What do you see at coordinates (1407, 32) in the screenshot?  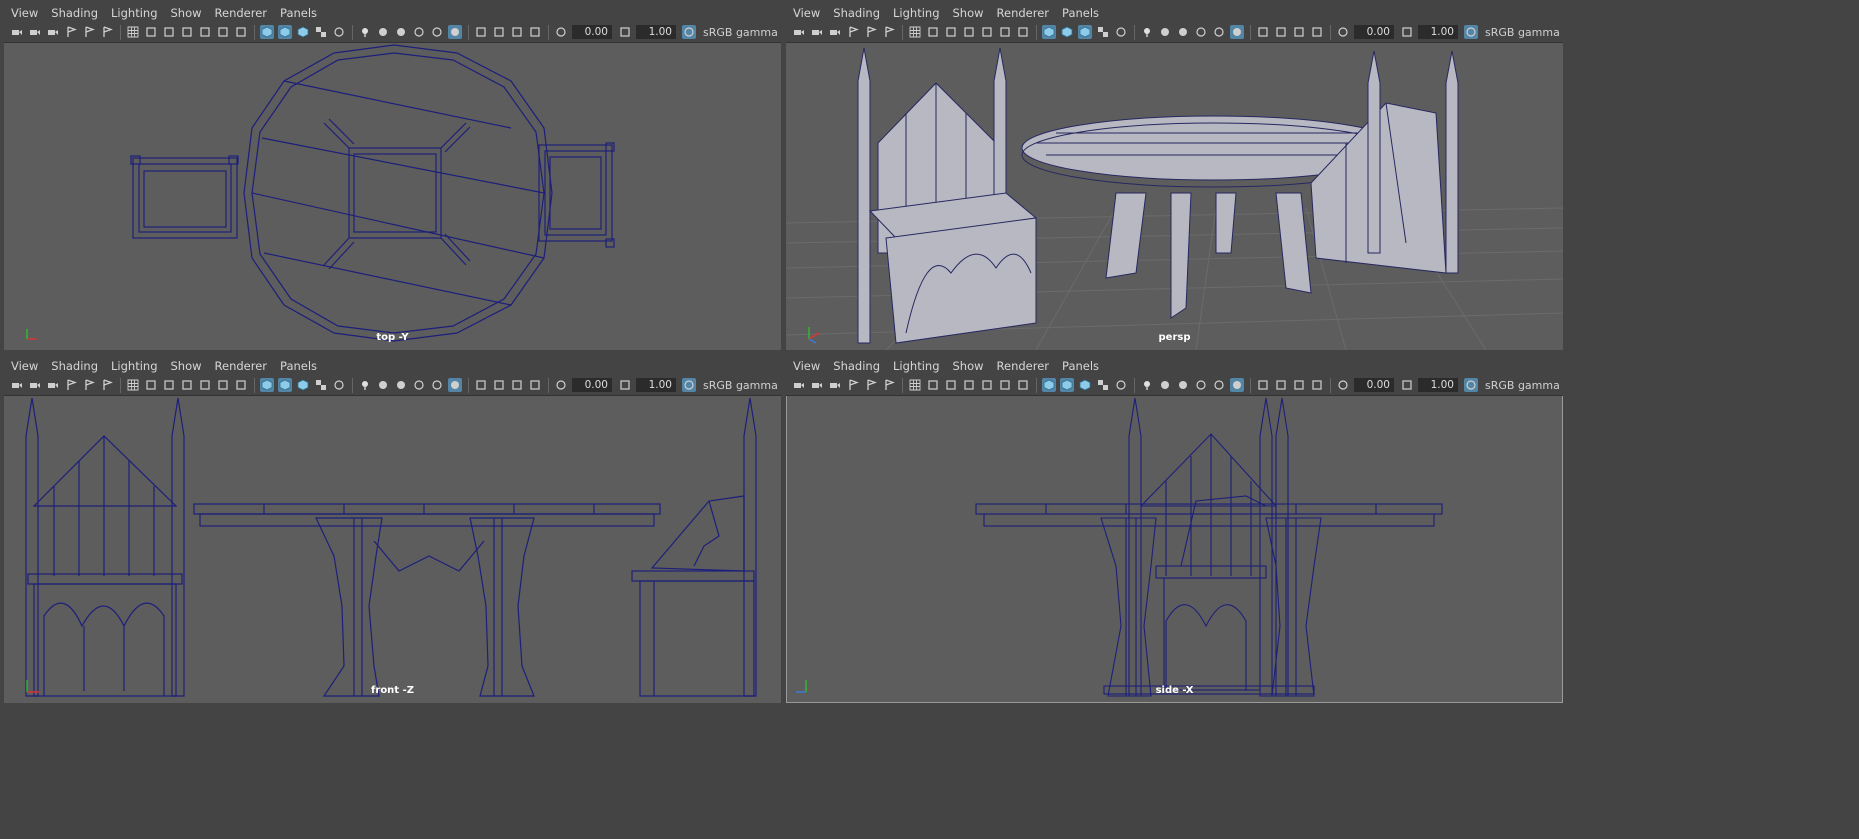 I see `gamma-icon` at bounding box center [1407, 32].